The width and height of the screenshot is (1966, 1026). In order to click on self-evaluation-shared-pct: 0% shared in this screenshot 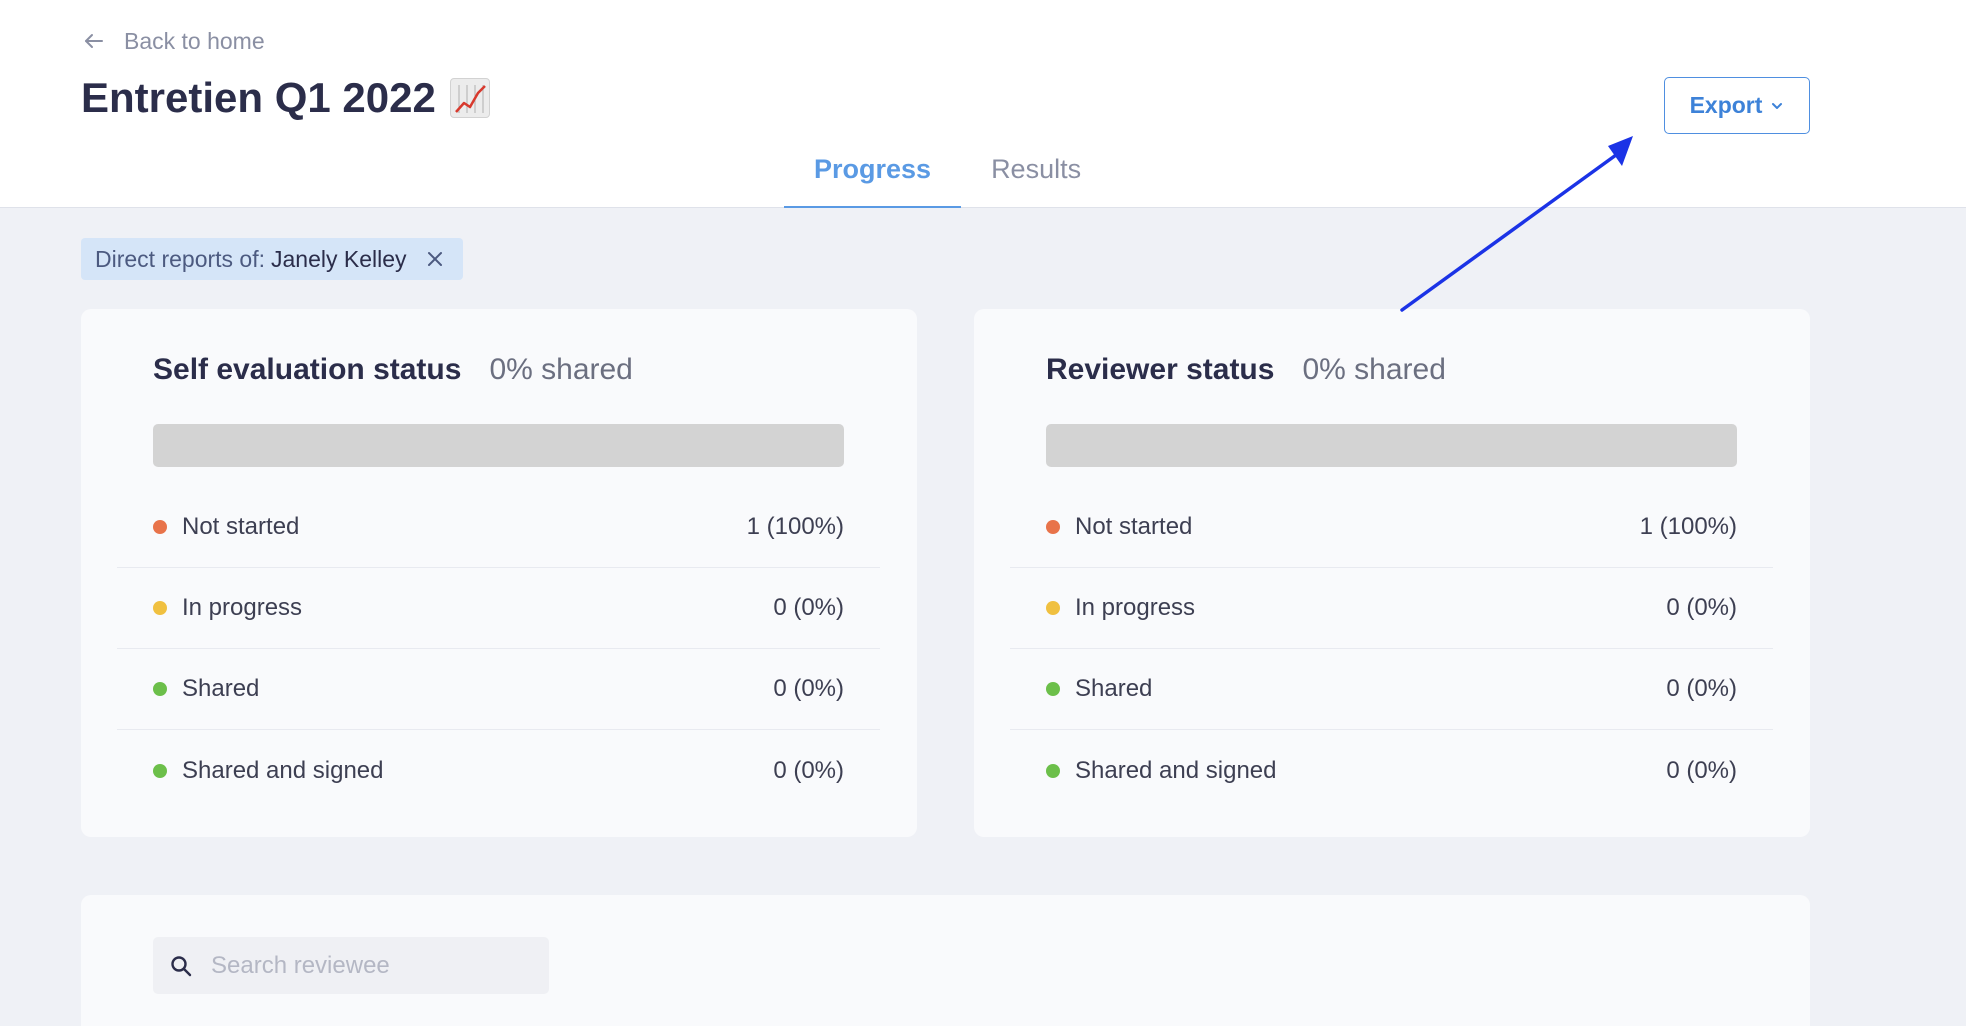, I will do `click(561, 369)`.